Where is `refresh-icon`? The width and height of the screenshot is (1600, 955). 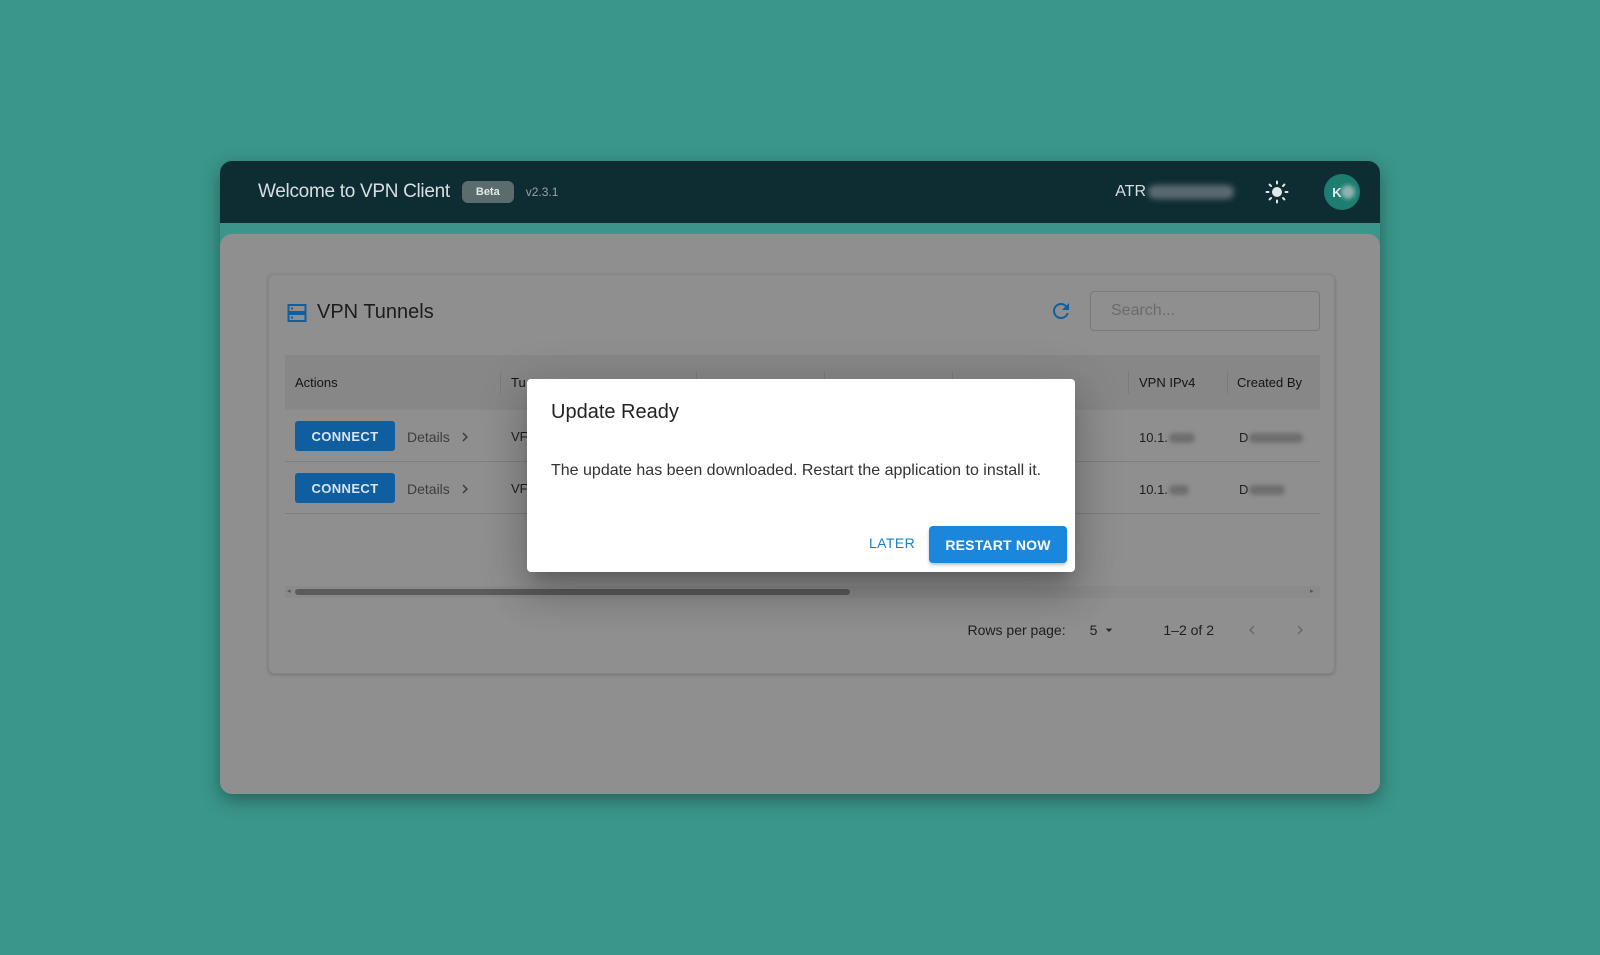 refresh-icon is located at coordinates (1061, 311).